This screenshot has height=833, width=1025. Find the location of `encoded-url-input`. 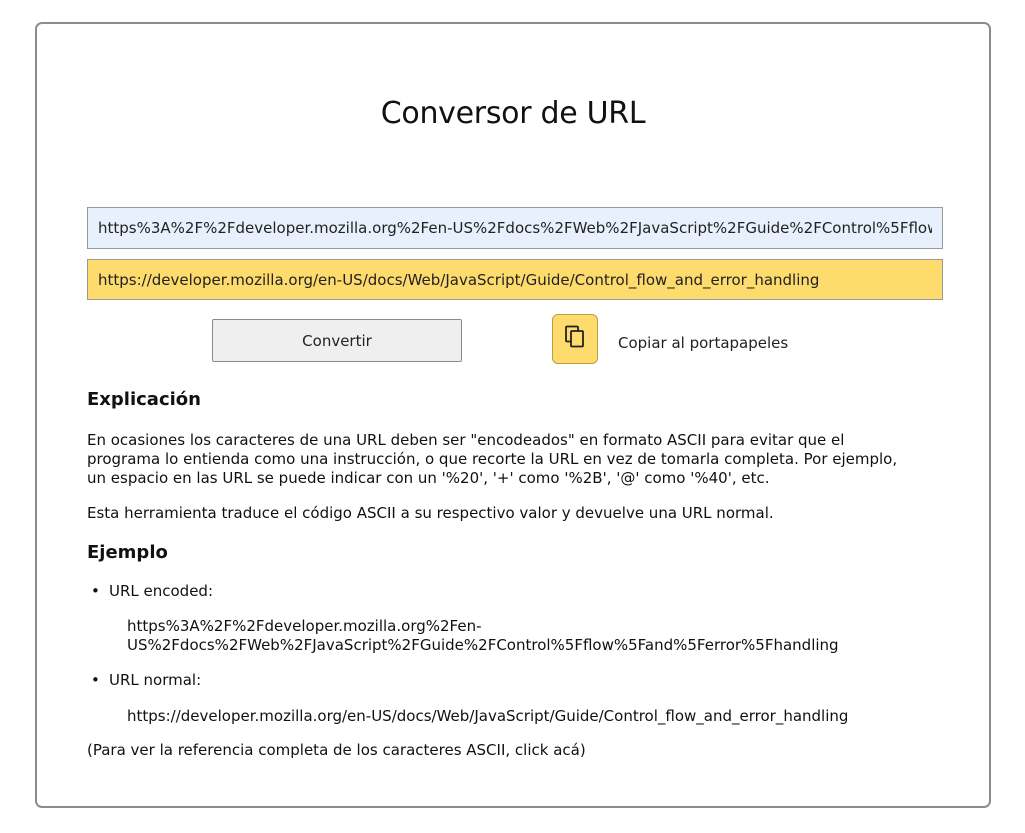

encoded-url-input is located at coordinates (515, 228).